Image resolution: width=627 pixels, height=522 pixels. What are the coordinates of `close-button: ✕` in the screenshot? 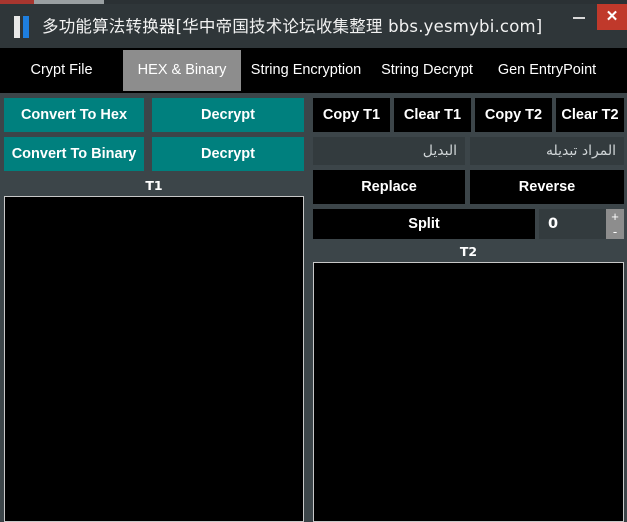 It's located at (612, 17).